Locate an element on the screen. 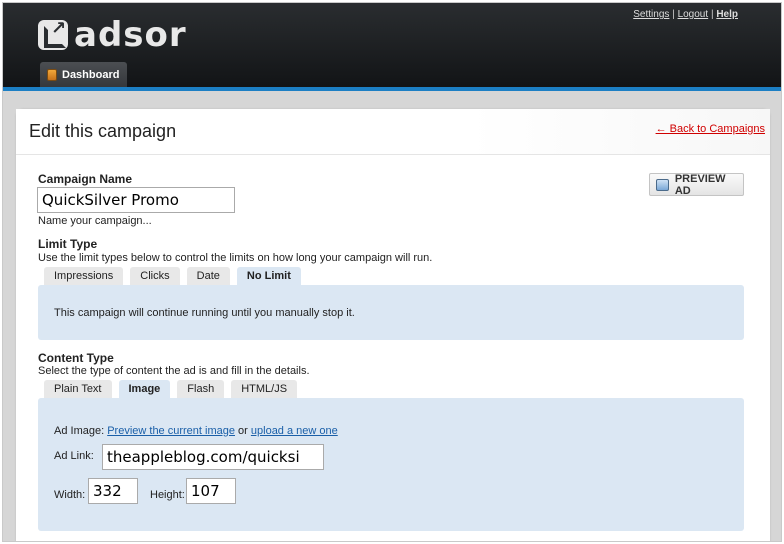 The height and width of the screenshot is (544, 784). tab-image: Image is located at coordinates (144, 389).